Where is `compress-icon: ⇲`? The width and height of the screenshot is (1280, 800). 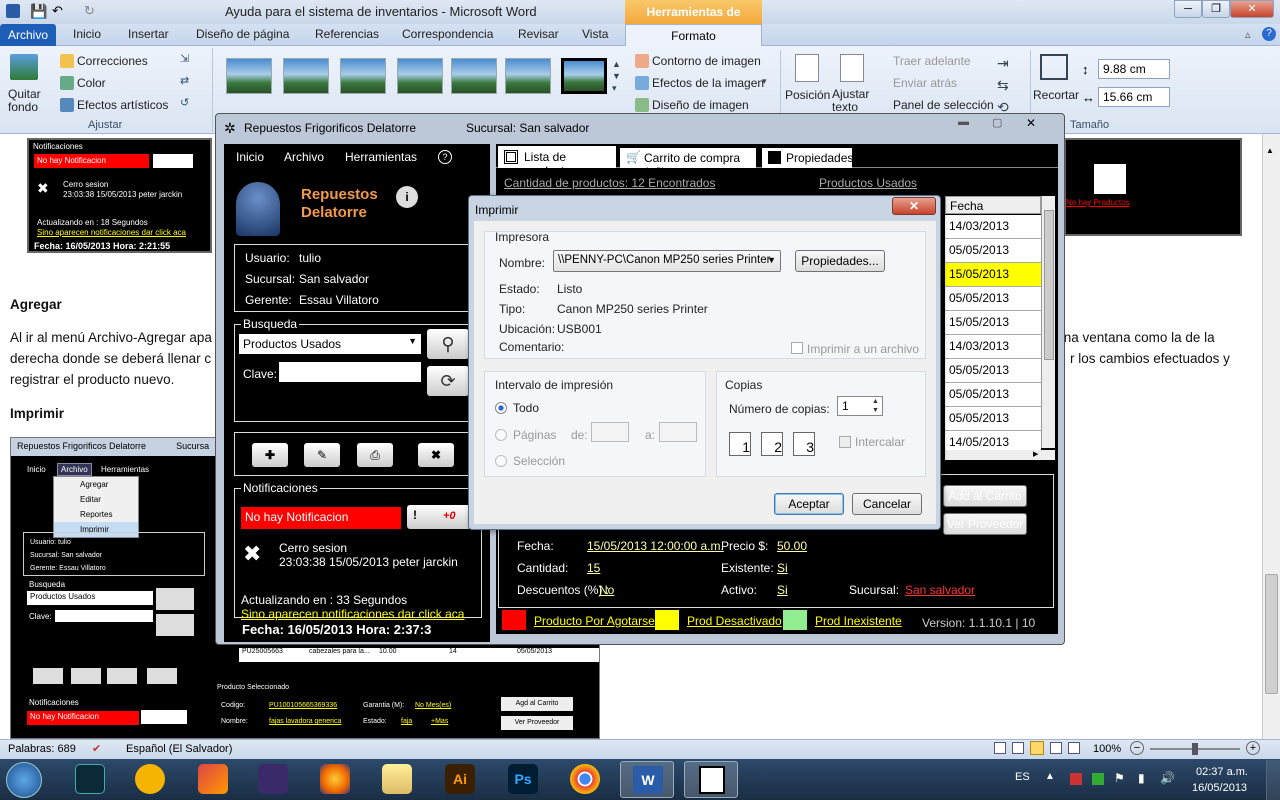
compress-icon: ⇲ is located at coordinates (184, 58).